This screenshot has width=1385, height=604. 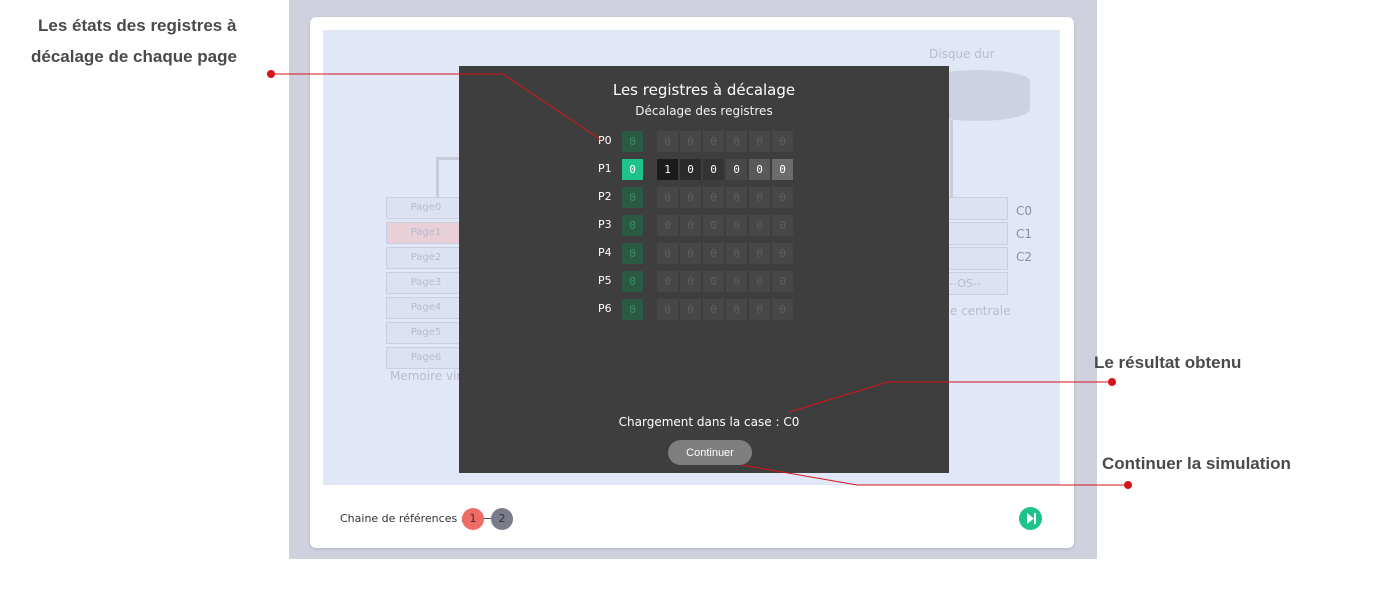 I want to click on annotation-continue: Continuer la simulation, so click(x=1196, y=463).